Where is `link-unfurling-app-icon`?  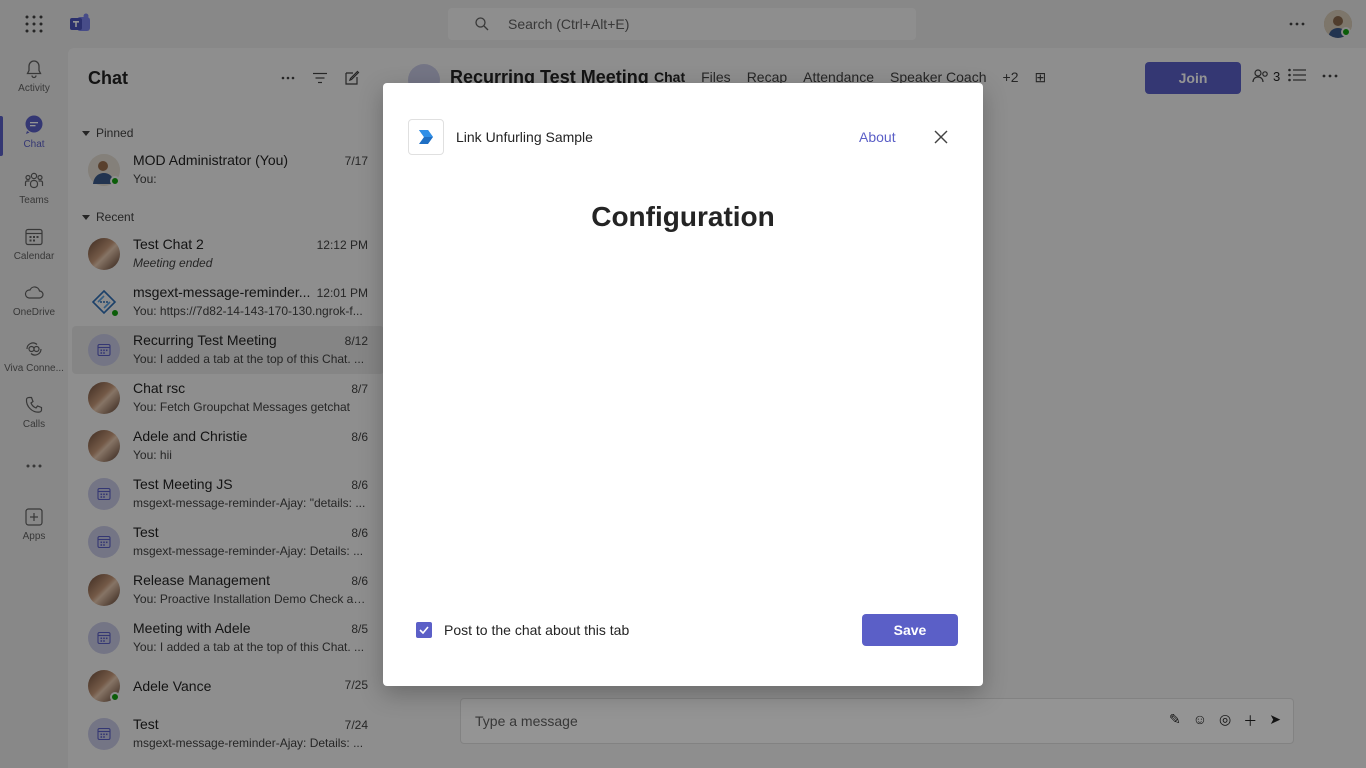
link-unfurling-app-icon is located at coordinates (426, 137).